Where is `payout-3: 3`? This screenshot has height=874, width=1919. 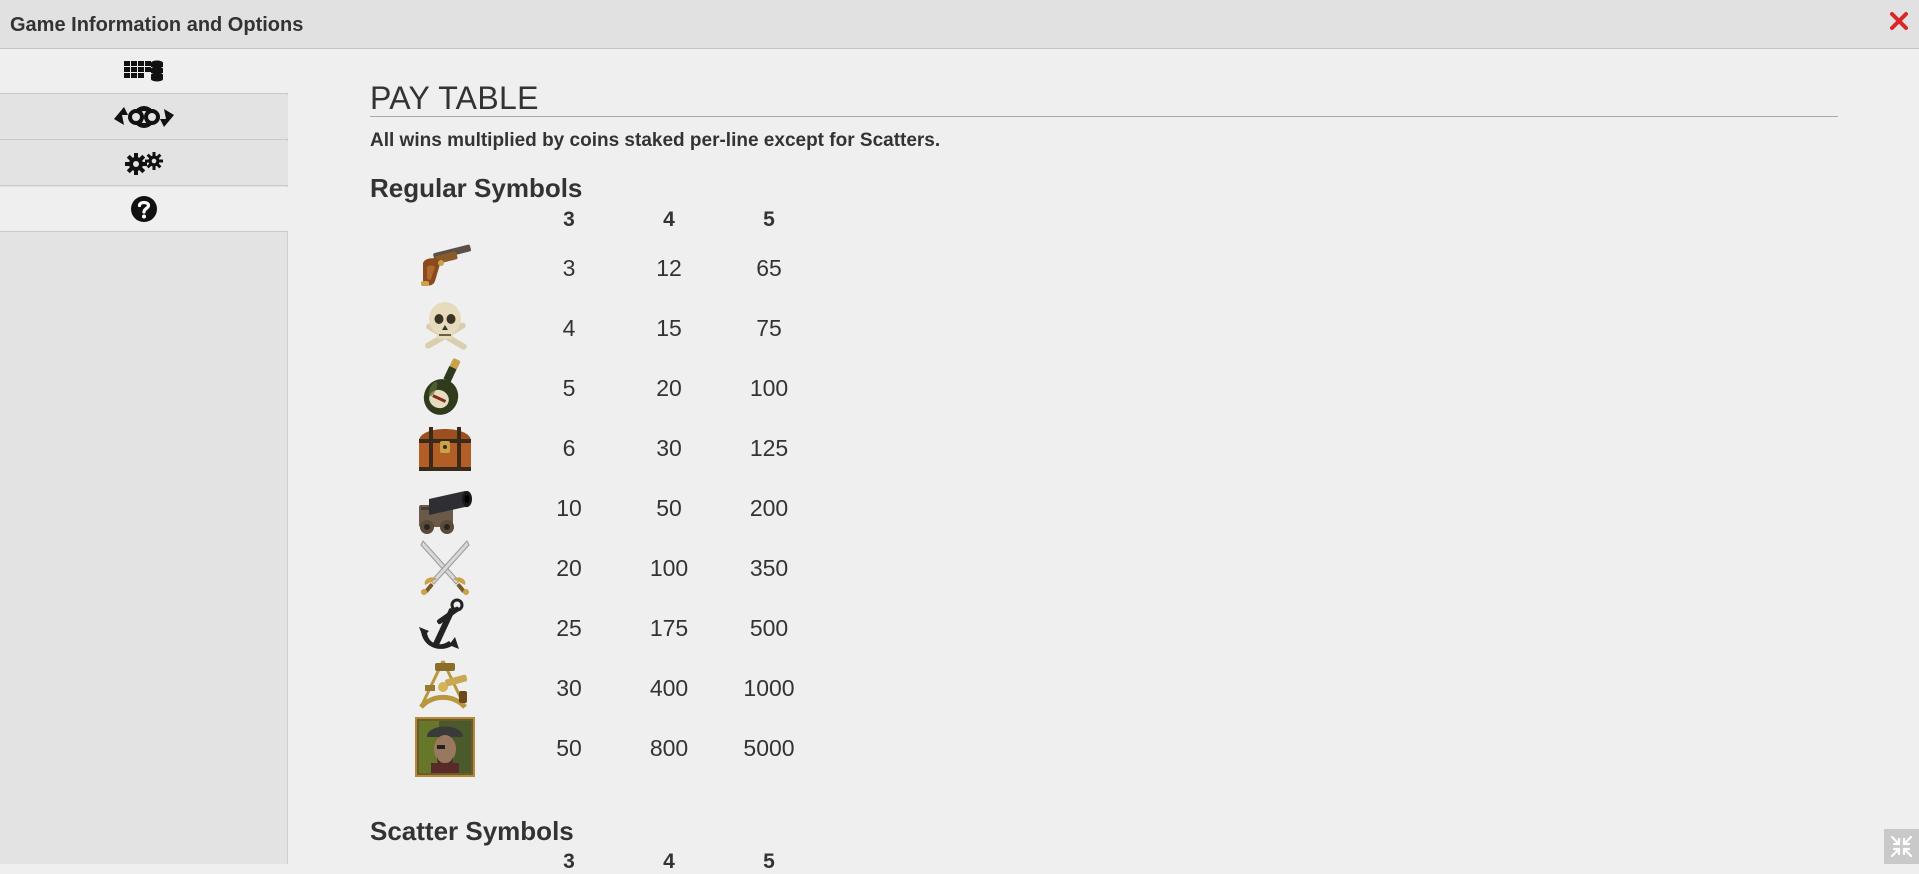 payout-3: 3 is located at coordinates (569, 268).